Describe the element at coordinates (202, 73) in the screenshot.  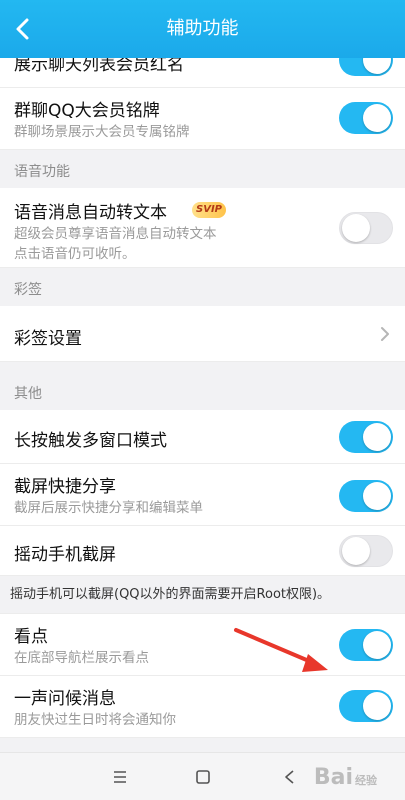
I see `setting-row-partial: 展示聊天列表会员红名` at that location.